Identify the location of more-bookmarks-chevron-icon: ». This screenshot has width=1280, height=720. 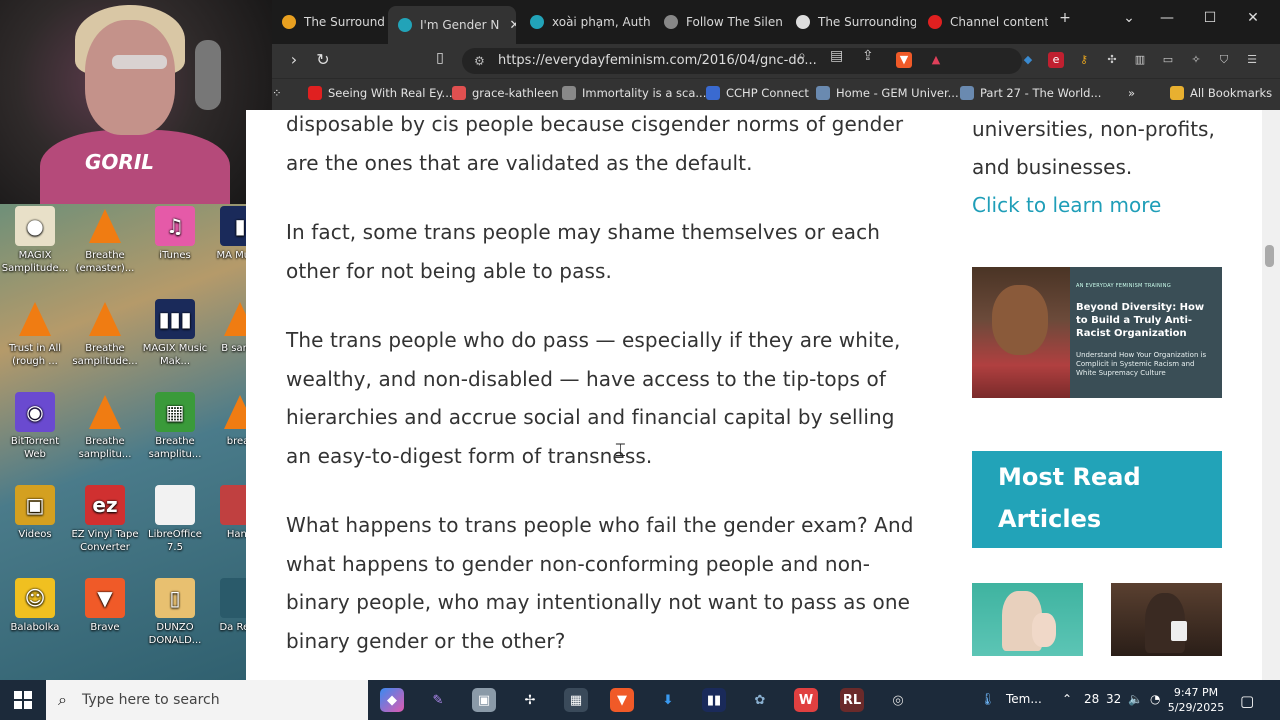
(1131, 93).